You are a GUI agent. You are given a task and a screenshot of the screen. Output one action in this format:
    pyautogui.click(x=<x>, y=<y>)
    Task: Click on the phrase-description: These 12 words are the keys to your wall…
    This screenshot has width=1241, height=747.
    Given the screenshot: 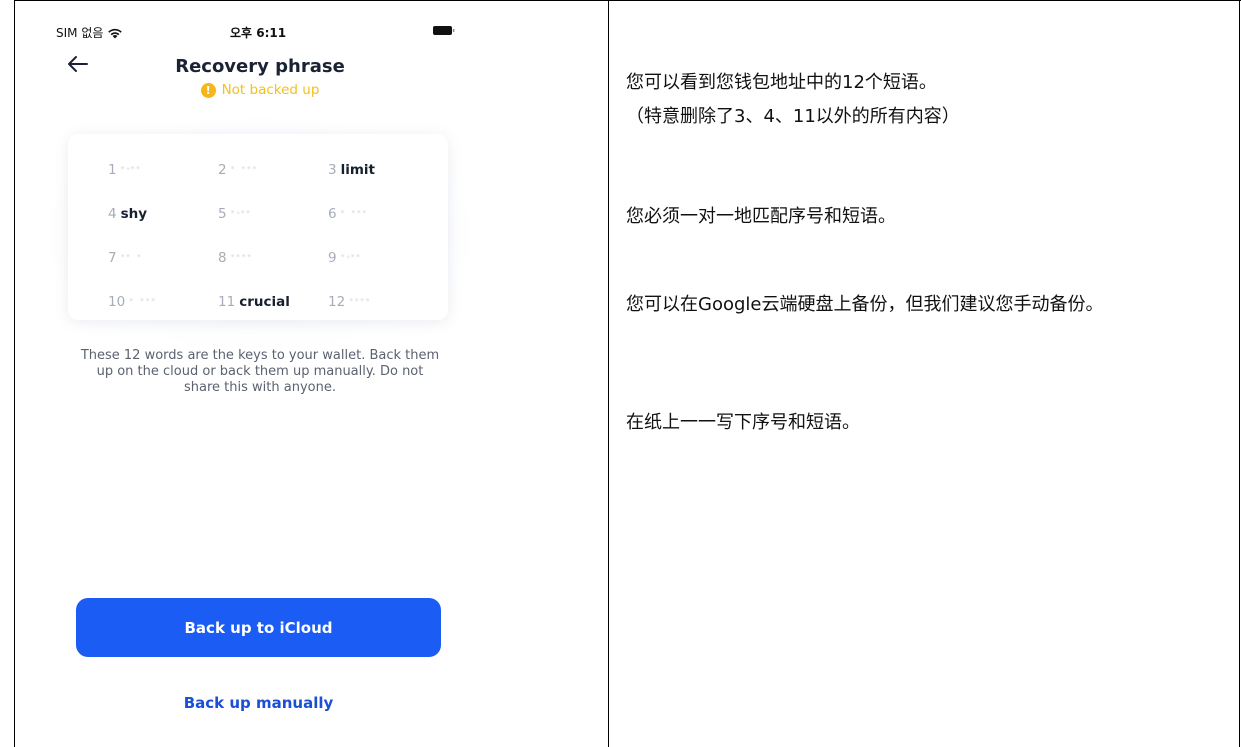 What is the action you would take?
    pyautogui.click(x=260, y=371)
    